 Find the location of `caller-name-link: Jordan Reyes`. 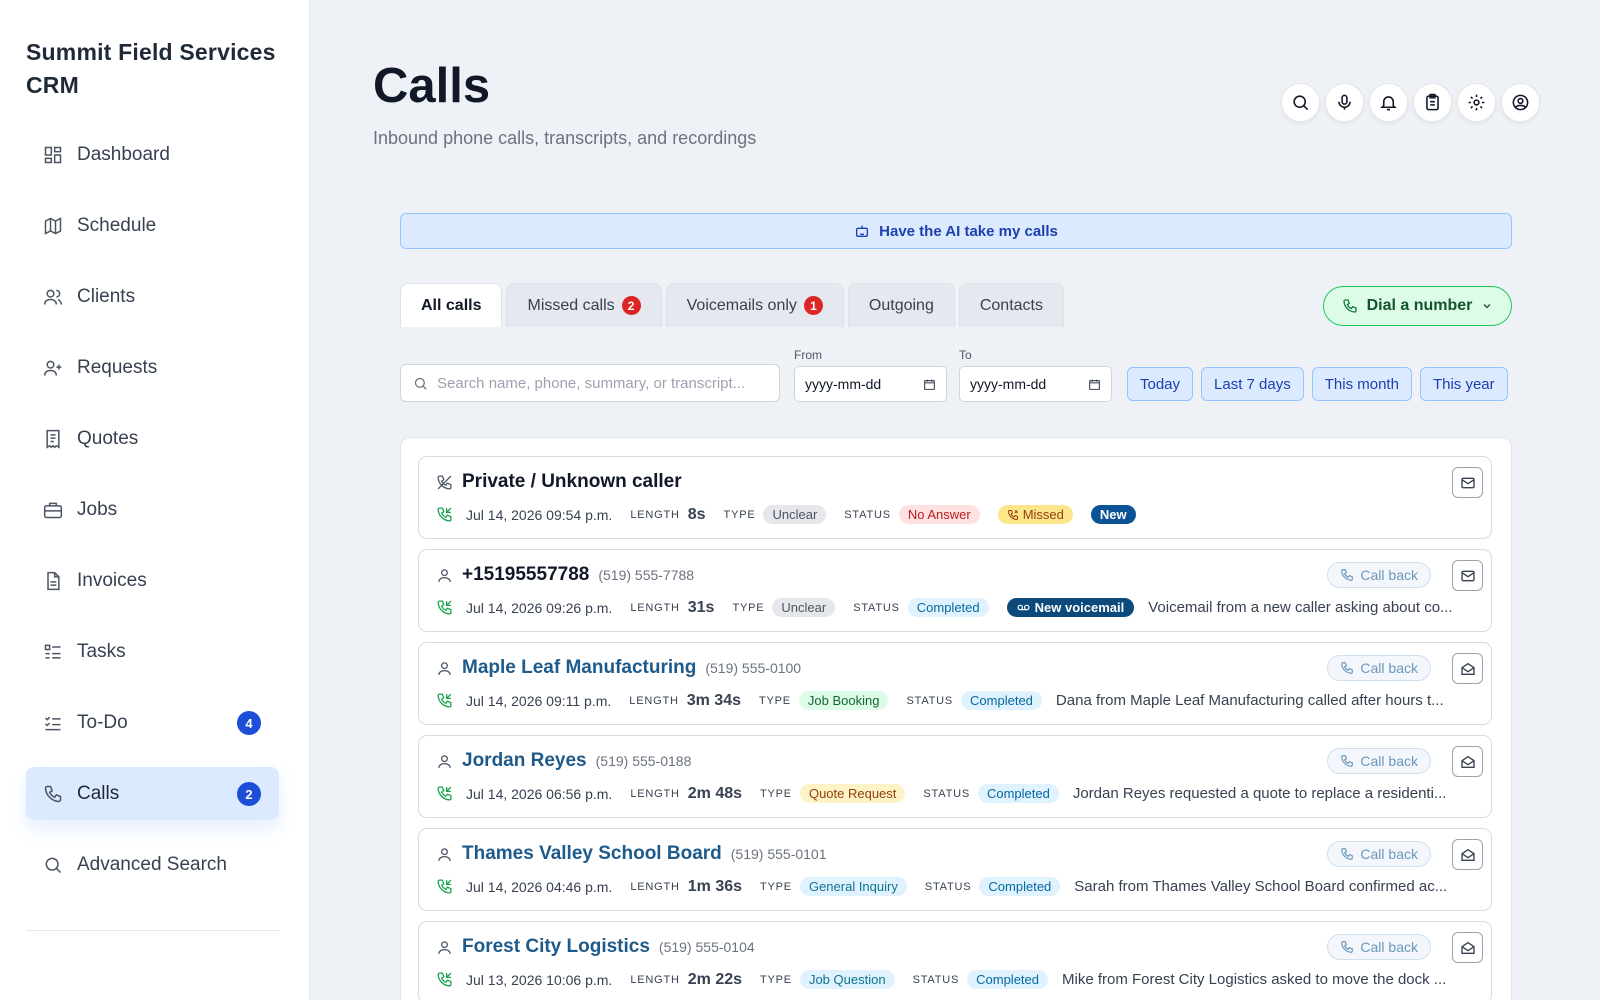

caller-name-link: Jordan Reyes is located at coordinates (524, 761).